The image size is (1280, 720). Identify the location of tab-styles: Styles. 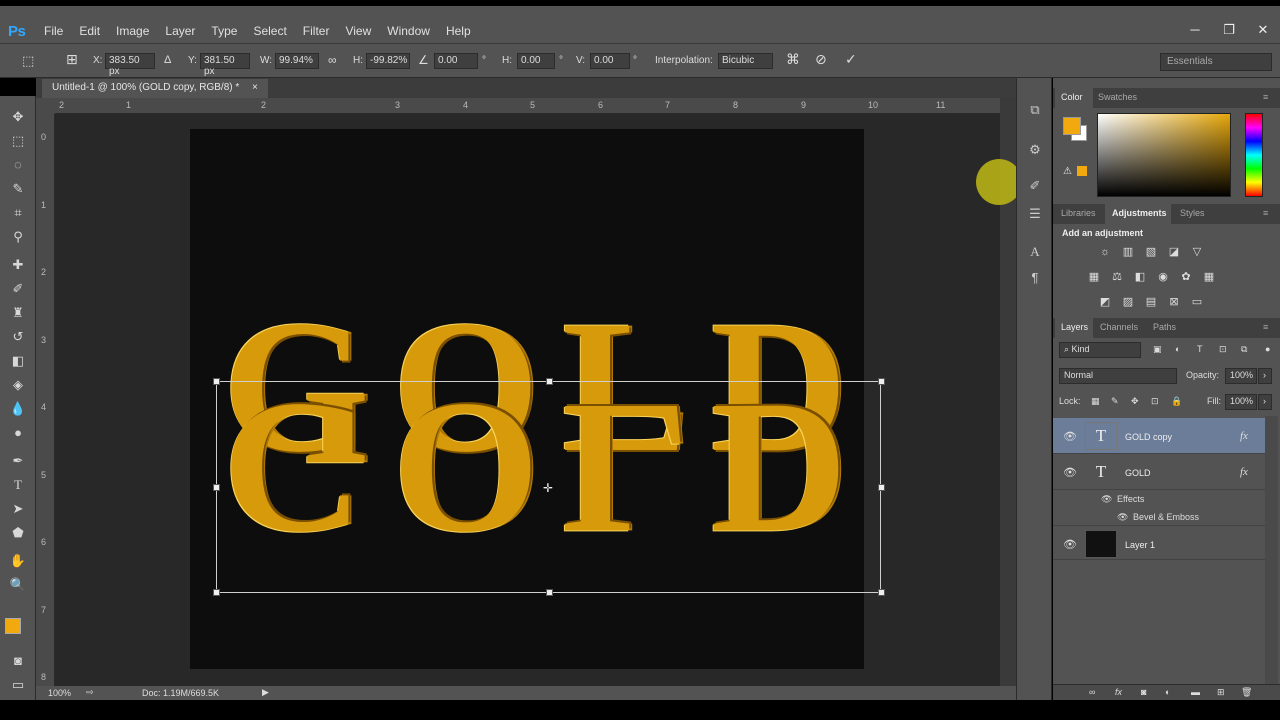
(1192, 213).